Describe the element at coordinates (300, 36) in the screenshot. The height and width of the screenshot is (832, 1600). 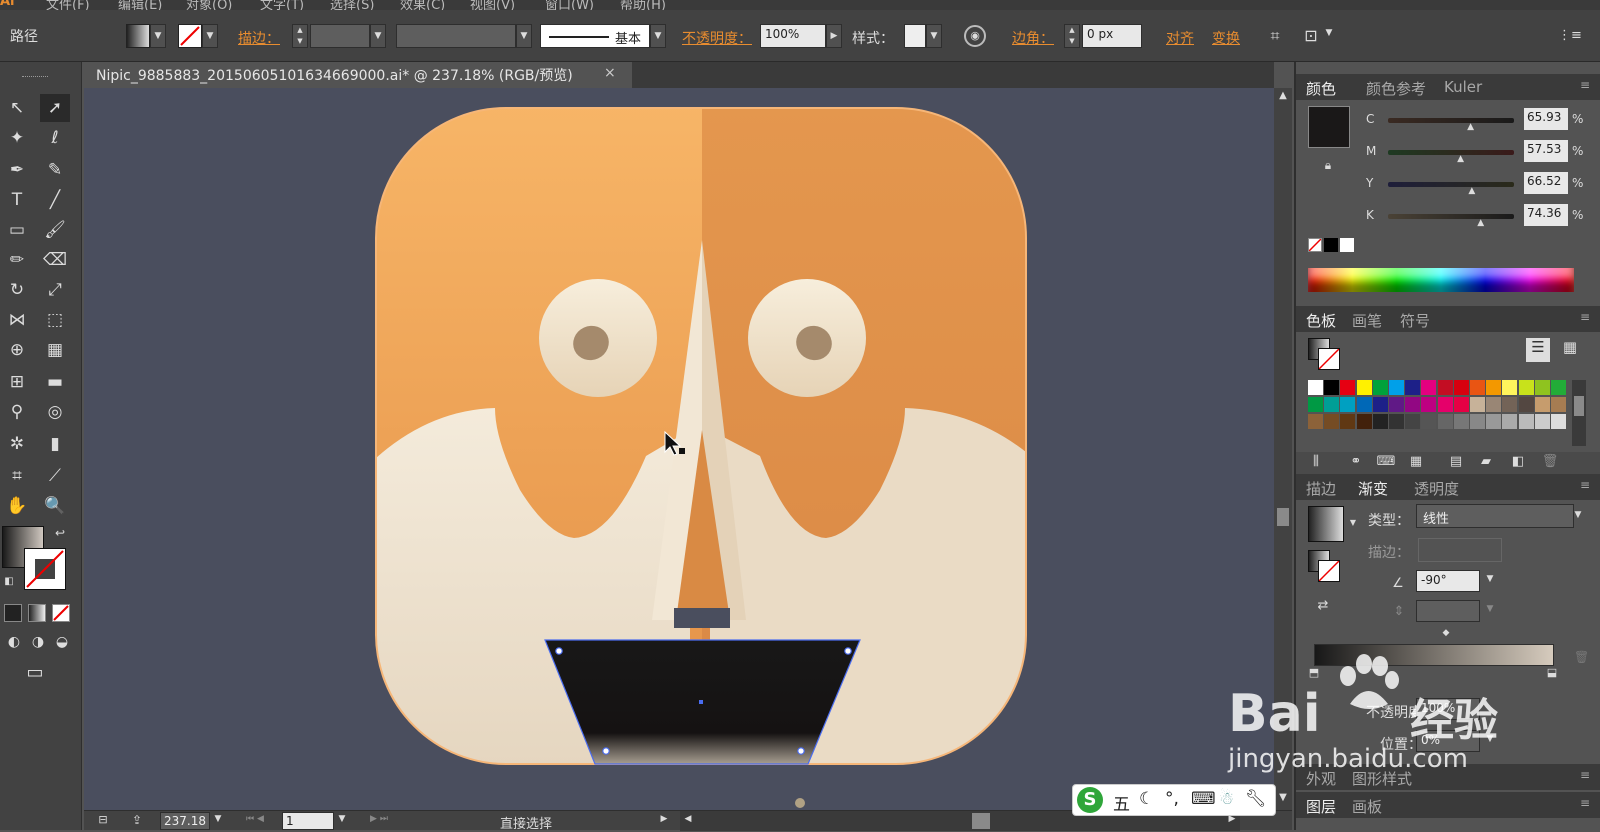
I see `stroke-weight-stepper: ▲ ▼` at that location.